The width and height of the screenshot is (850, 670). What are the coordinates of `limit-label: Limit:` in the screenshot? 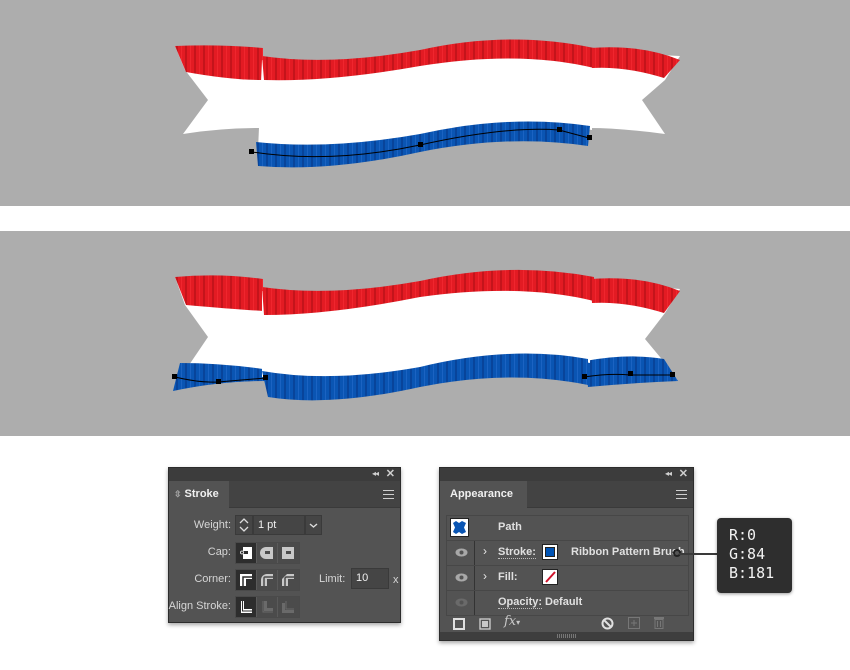 It's located at (332, 579).